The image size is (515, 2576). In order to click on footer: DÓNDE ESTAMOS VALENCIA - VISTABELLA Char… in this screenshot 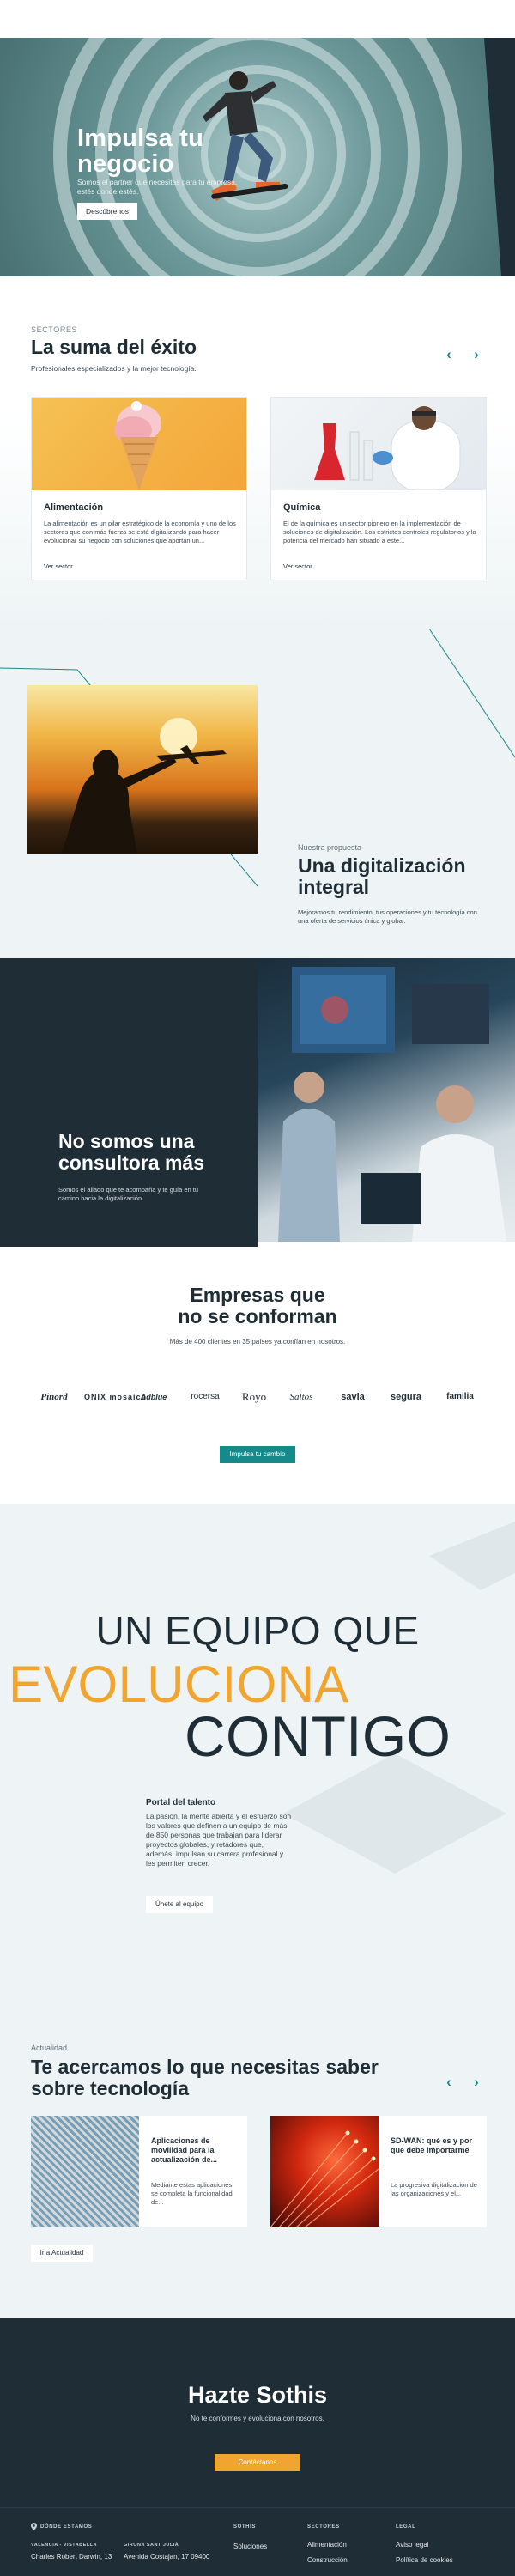, I will do `click(257, 2541)`.